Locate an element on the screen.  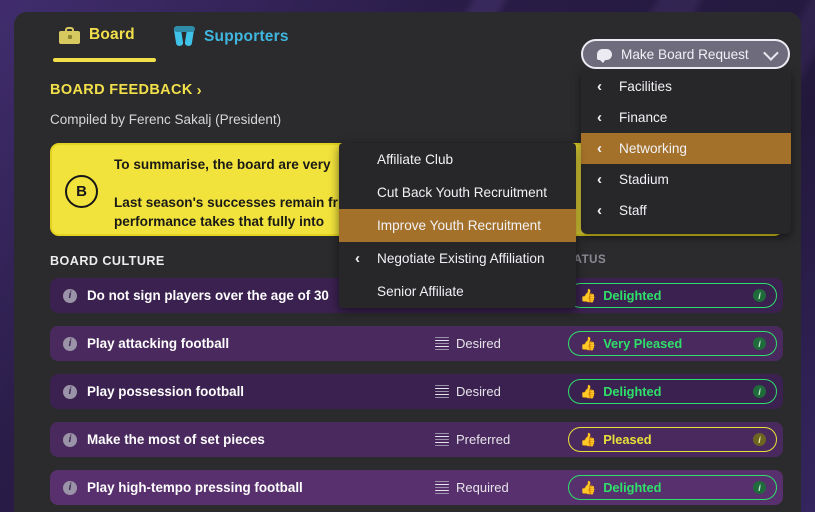
menu-item-staff: ‹ Staff is located at coordinates (686, 210).